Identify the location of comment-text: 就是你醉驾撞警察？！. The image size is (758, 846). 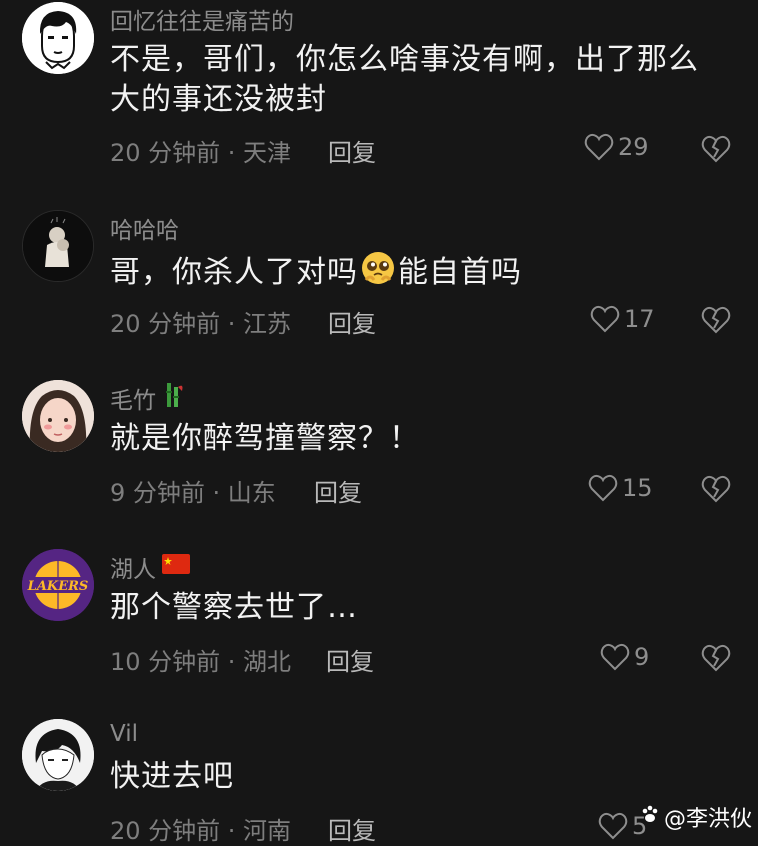
(265, 438).